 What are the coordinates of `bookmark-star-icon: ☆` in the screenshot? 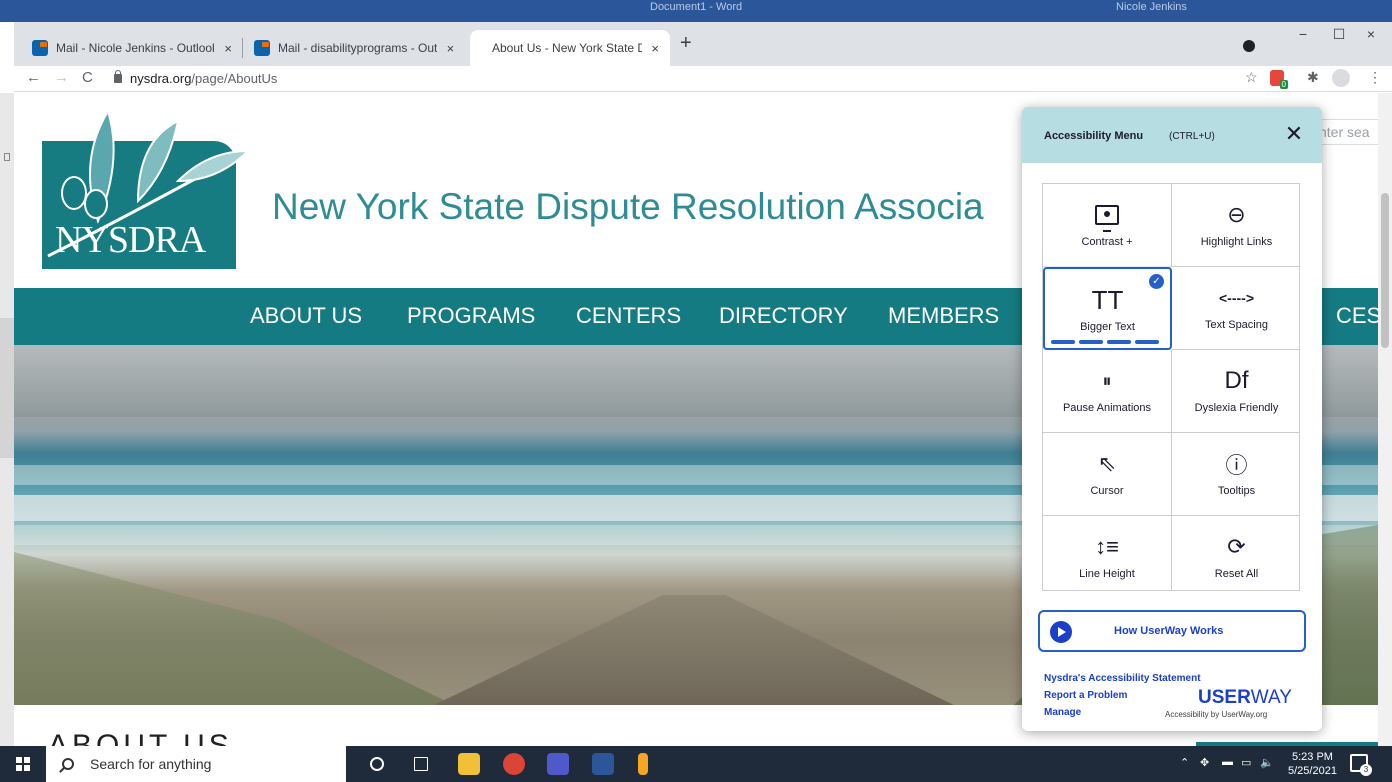 It's located at (1251, 77).